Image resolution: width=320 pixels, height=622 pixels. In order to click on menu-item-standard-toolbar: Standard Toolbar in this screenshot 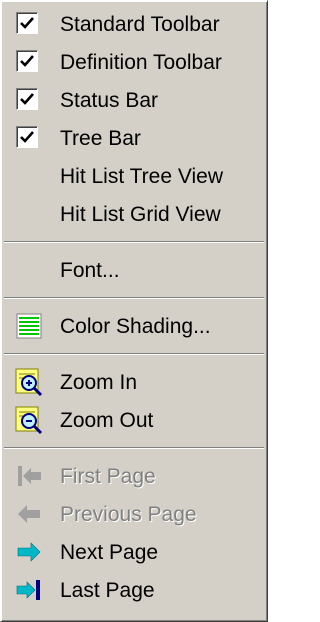, I will do `click(134, 24)`.